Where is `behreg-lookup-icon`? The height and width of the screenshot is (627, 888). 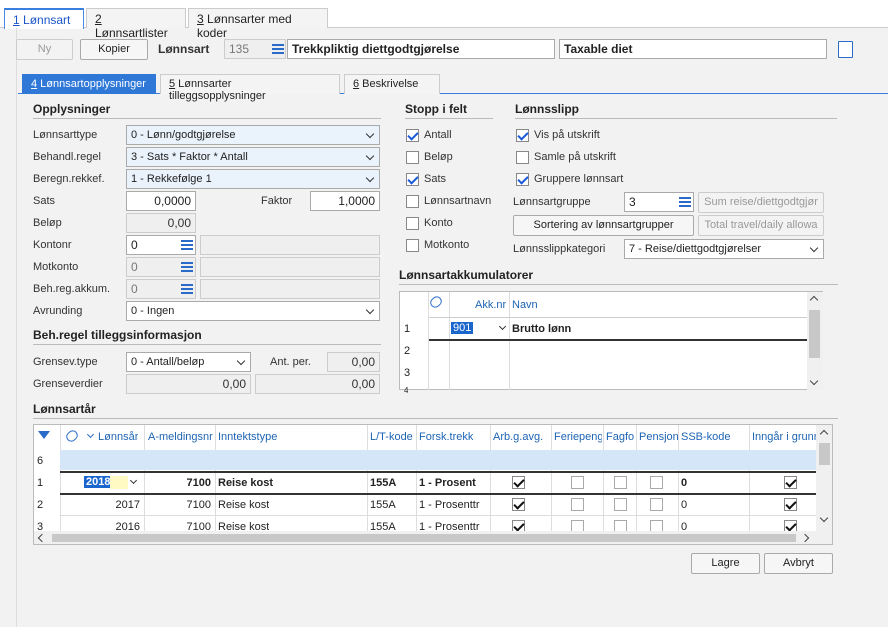 behreg-lookup-icon is located at coordinates (187, 289).